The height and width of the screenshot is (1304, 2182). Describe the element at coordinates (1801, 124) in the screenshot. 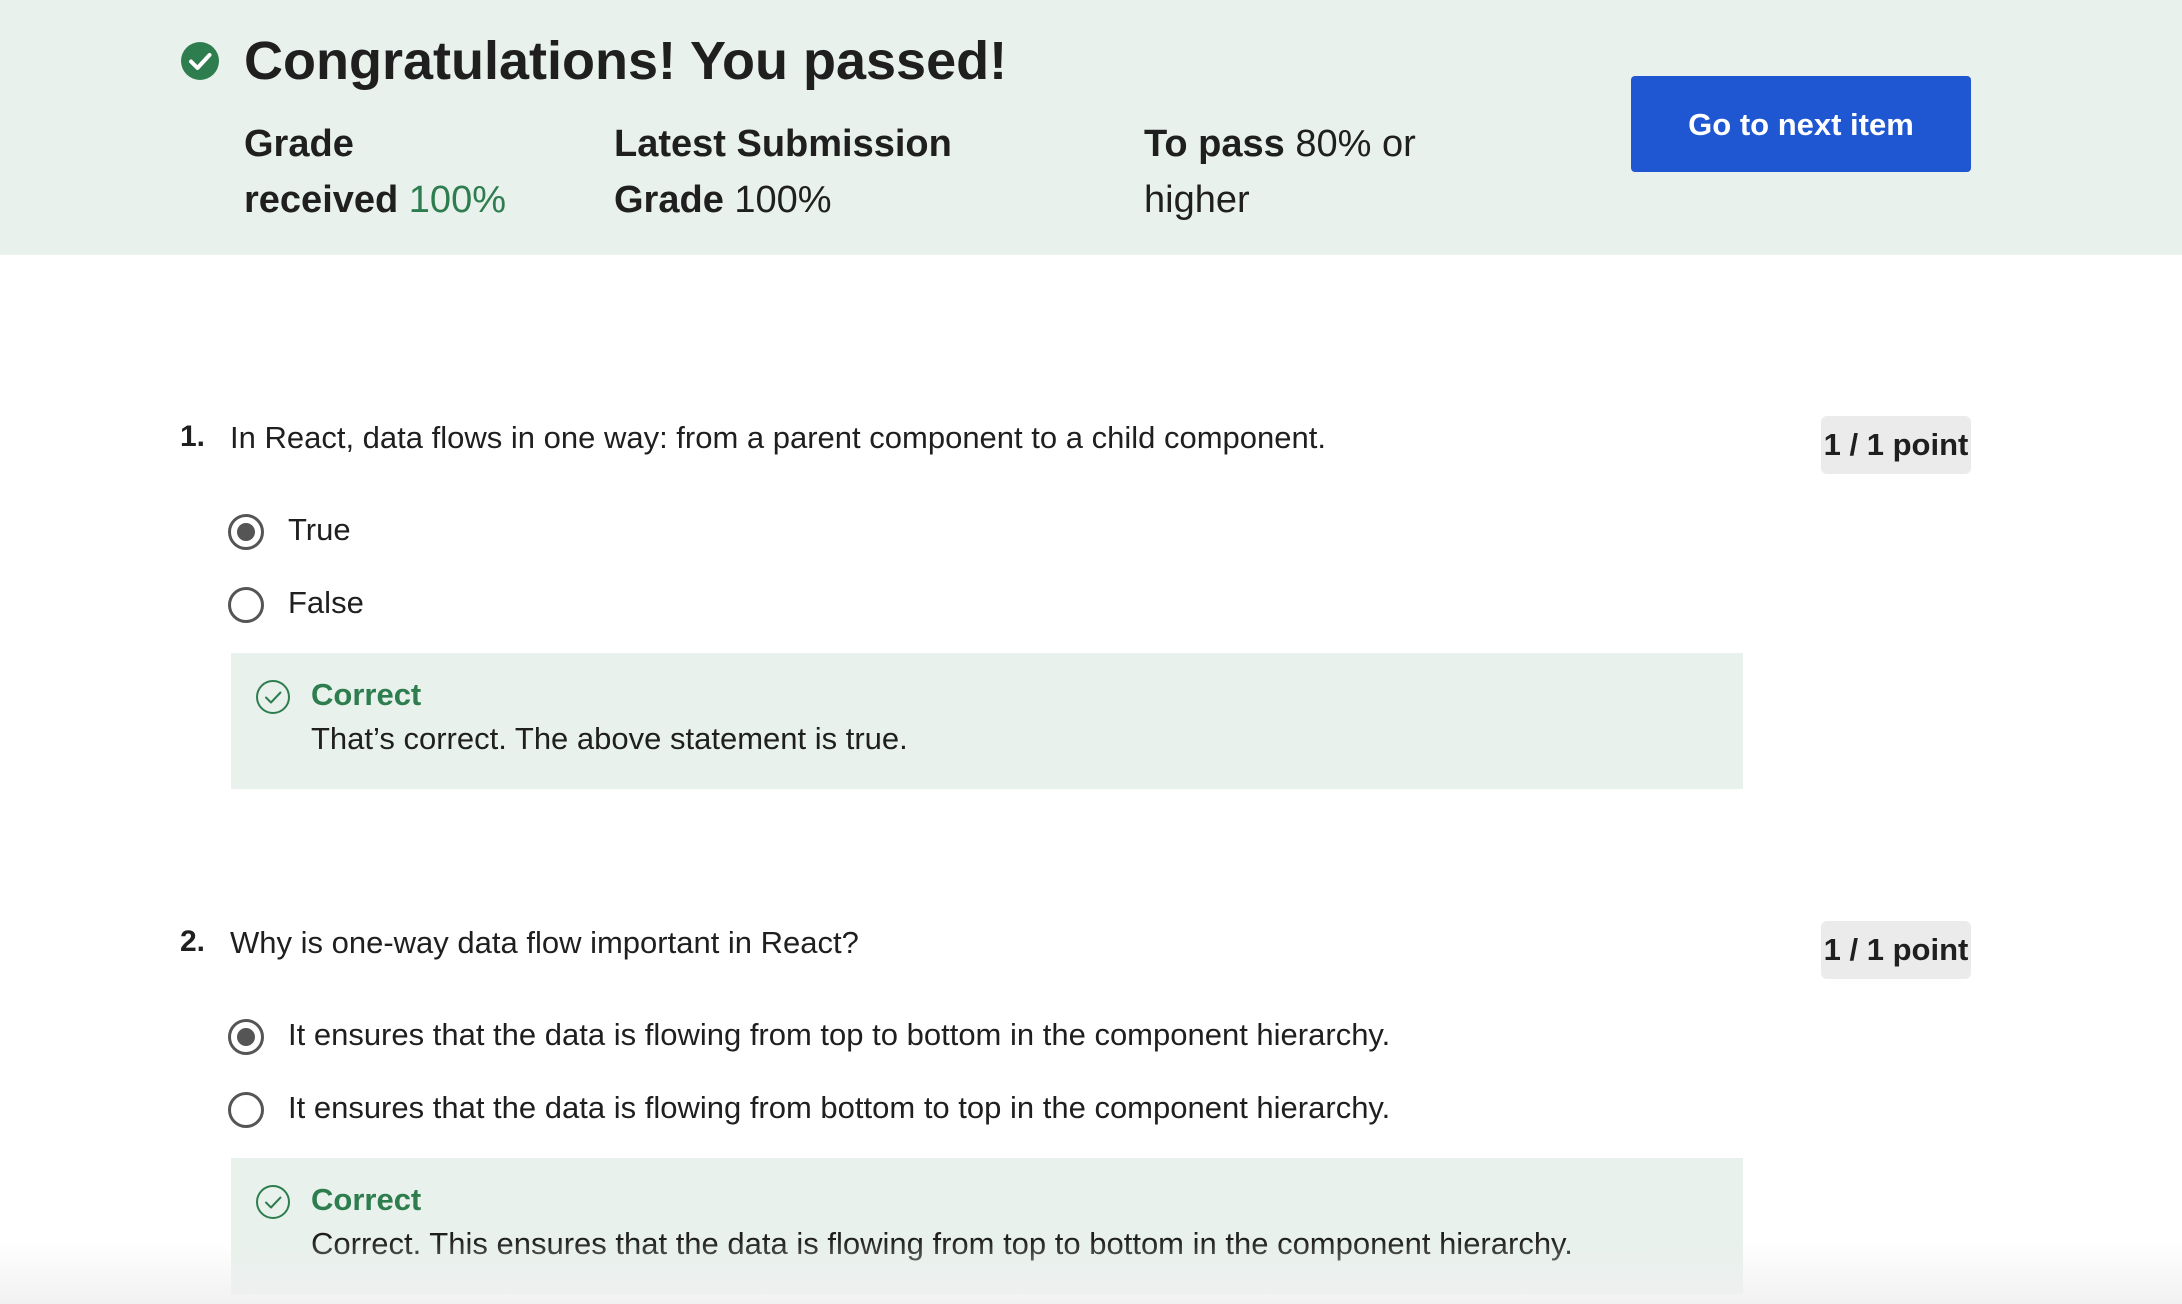

I see `go-to-next-item-button: Go to next item` at that location.